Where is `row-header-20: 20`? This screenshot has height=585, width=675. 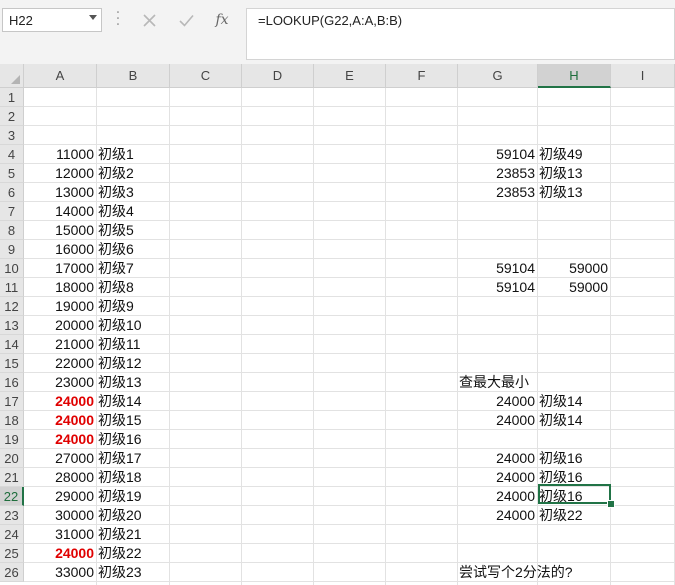
row-header-20: 20 is located at coordinates (12, 458).